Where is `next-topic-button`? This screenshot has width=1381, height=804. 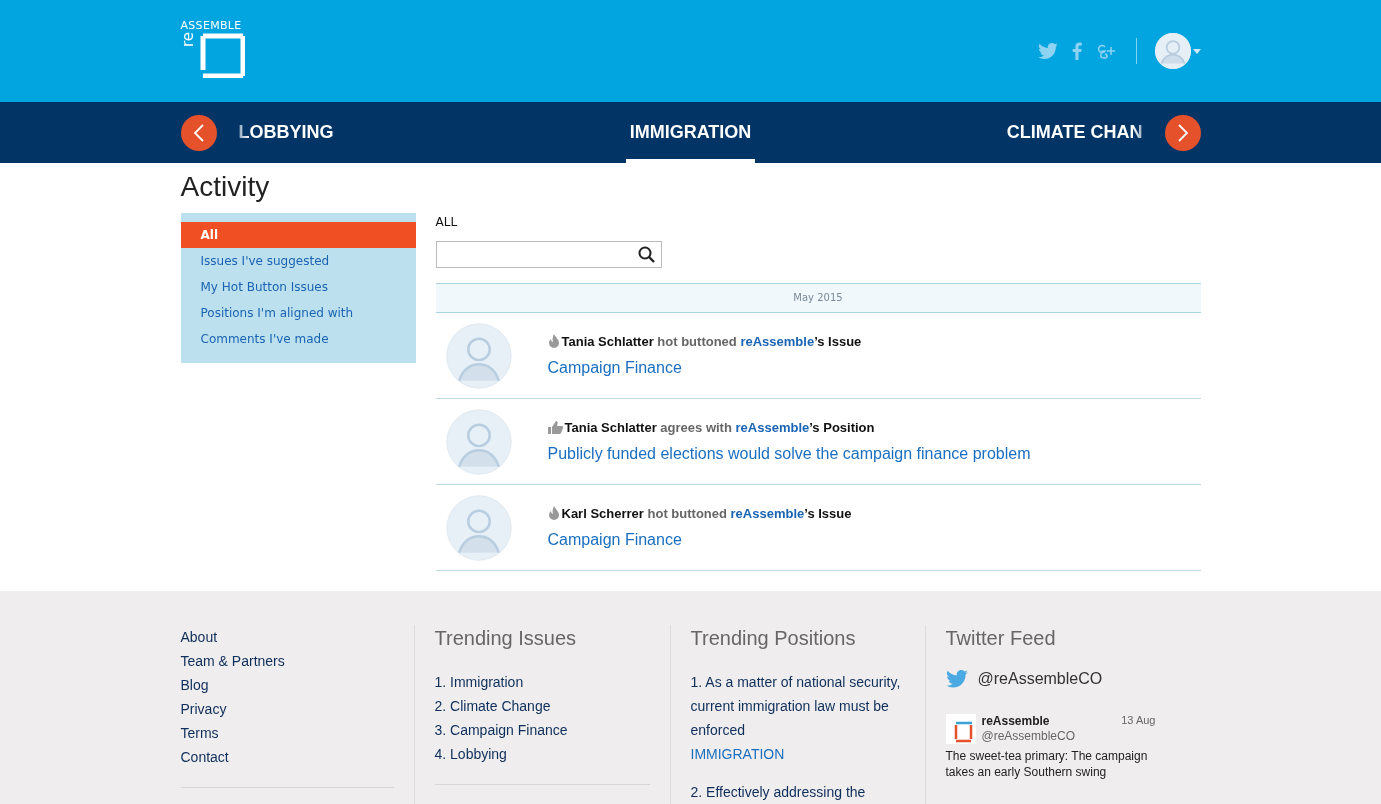 next-topic-button is located at coordinates (1182, 132).